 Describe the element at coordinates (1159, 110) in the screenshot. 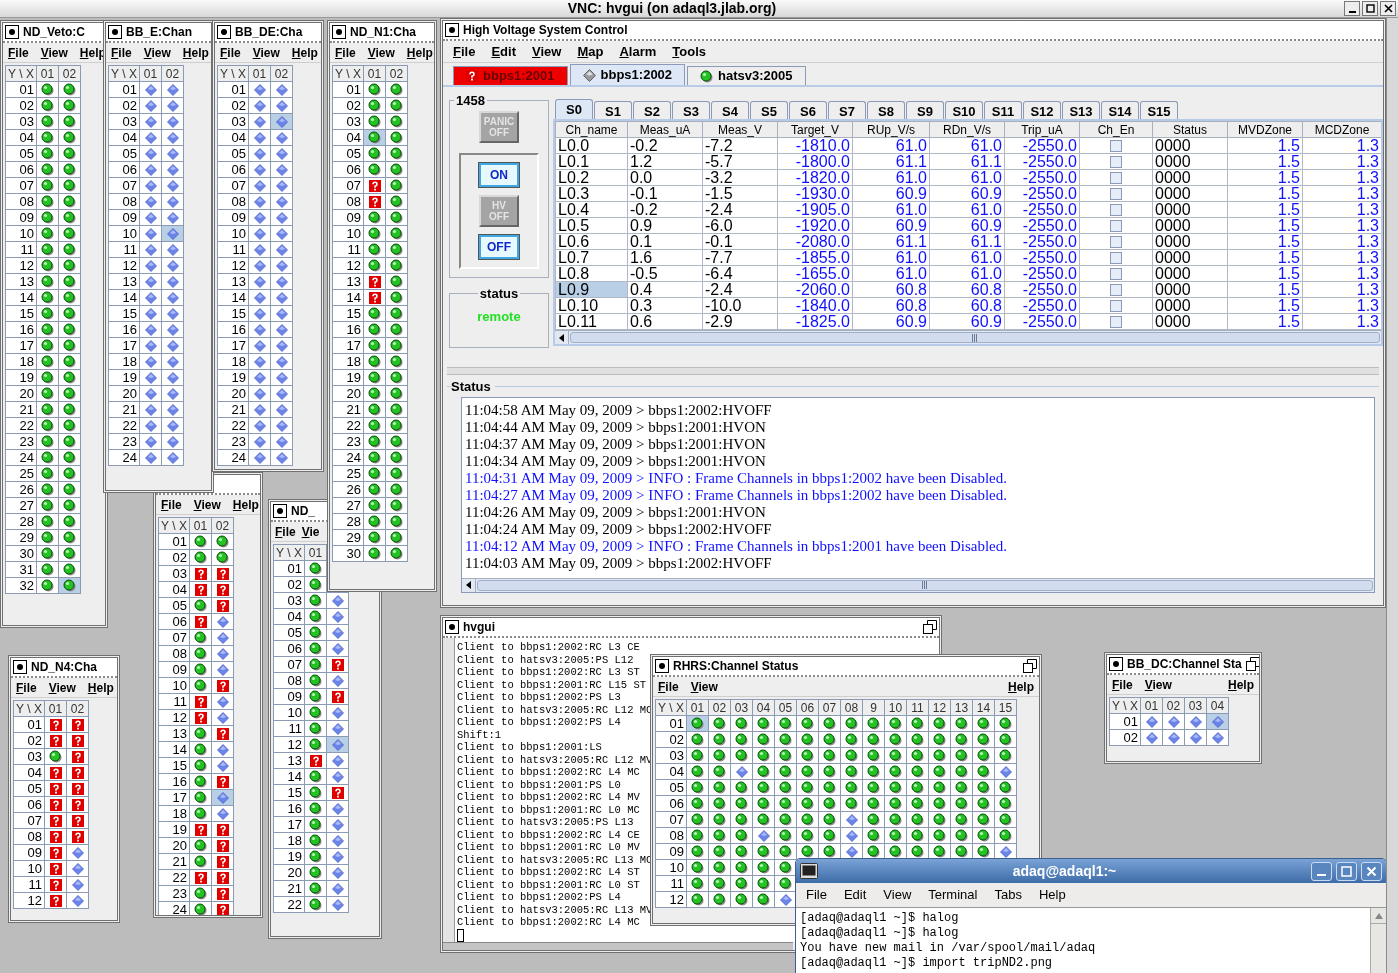

I see `tab: S15` at that location.